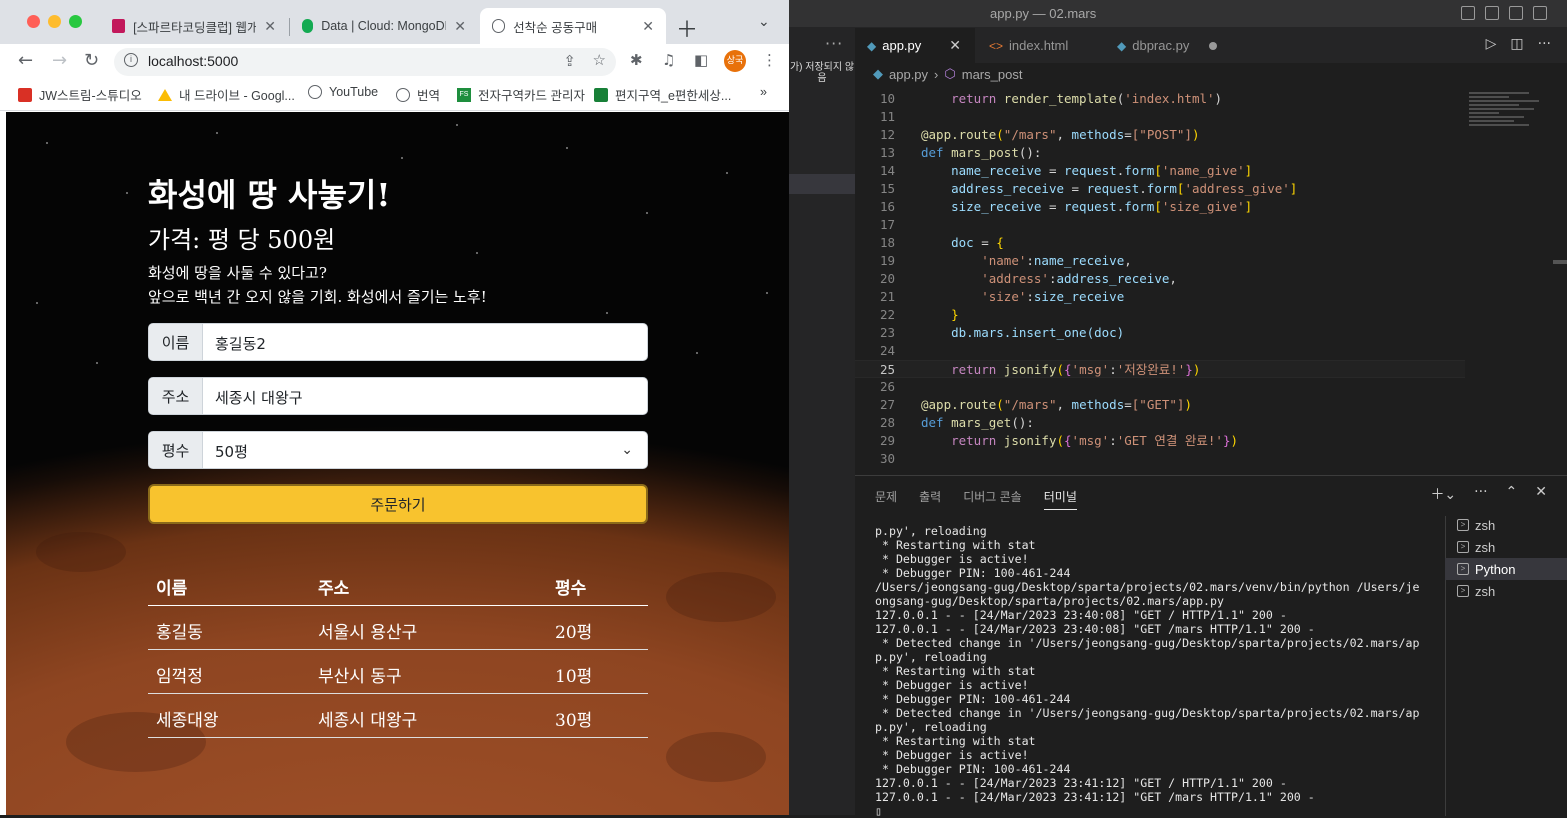 Image resolution: width=1567 pixels, height=818 pixels. Describe the element at coordinates (992, 499) in the screenshot. I see `tab-debug-console: 디버그 콘솔` at that location.